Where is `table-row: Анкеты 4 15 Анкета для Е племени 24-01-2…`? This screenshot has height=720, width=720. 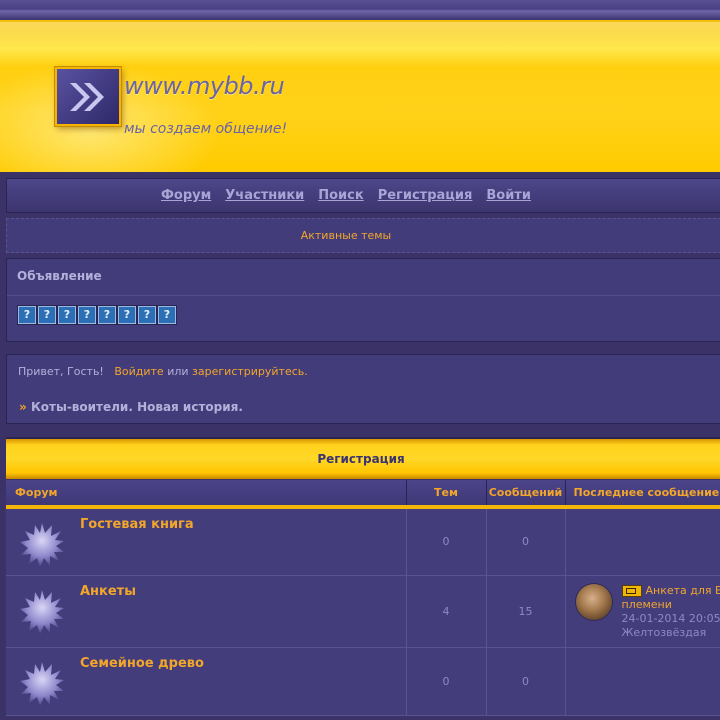 table-row: Анкеты 4 15 Анкета для Е племени 24-01-2… is located at coordinates (363, 611).